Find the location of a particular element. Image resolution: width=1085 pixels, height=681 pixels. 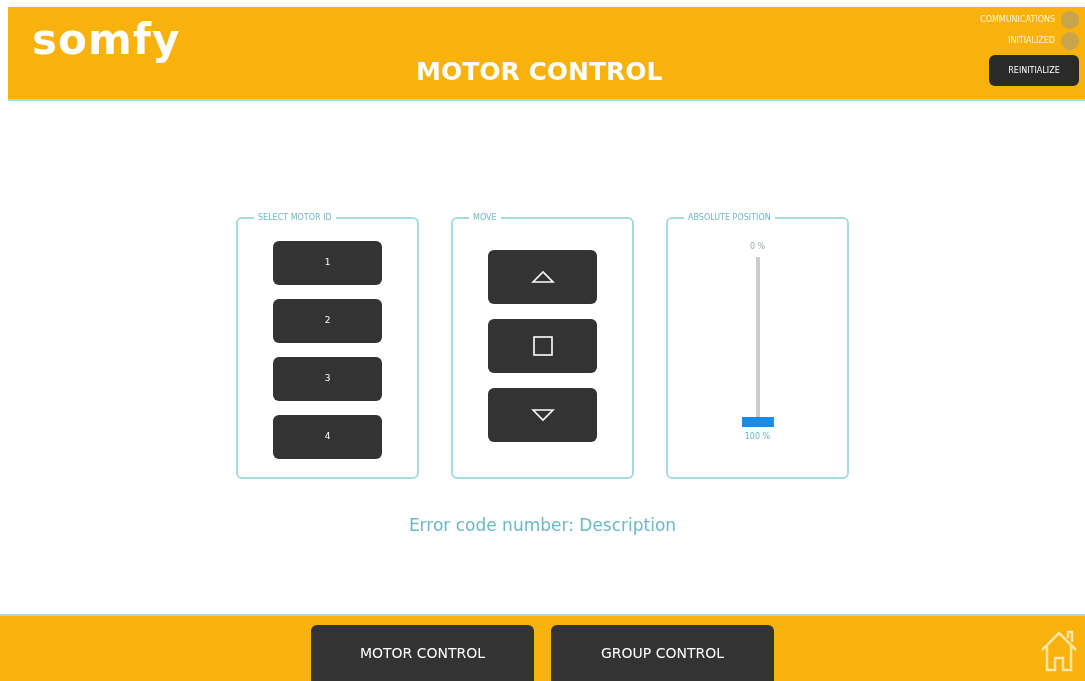

motor-id-button: 3 is located at coordinates (327, 379).